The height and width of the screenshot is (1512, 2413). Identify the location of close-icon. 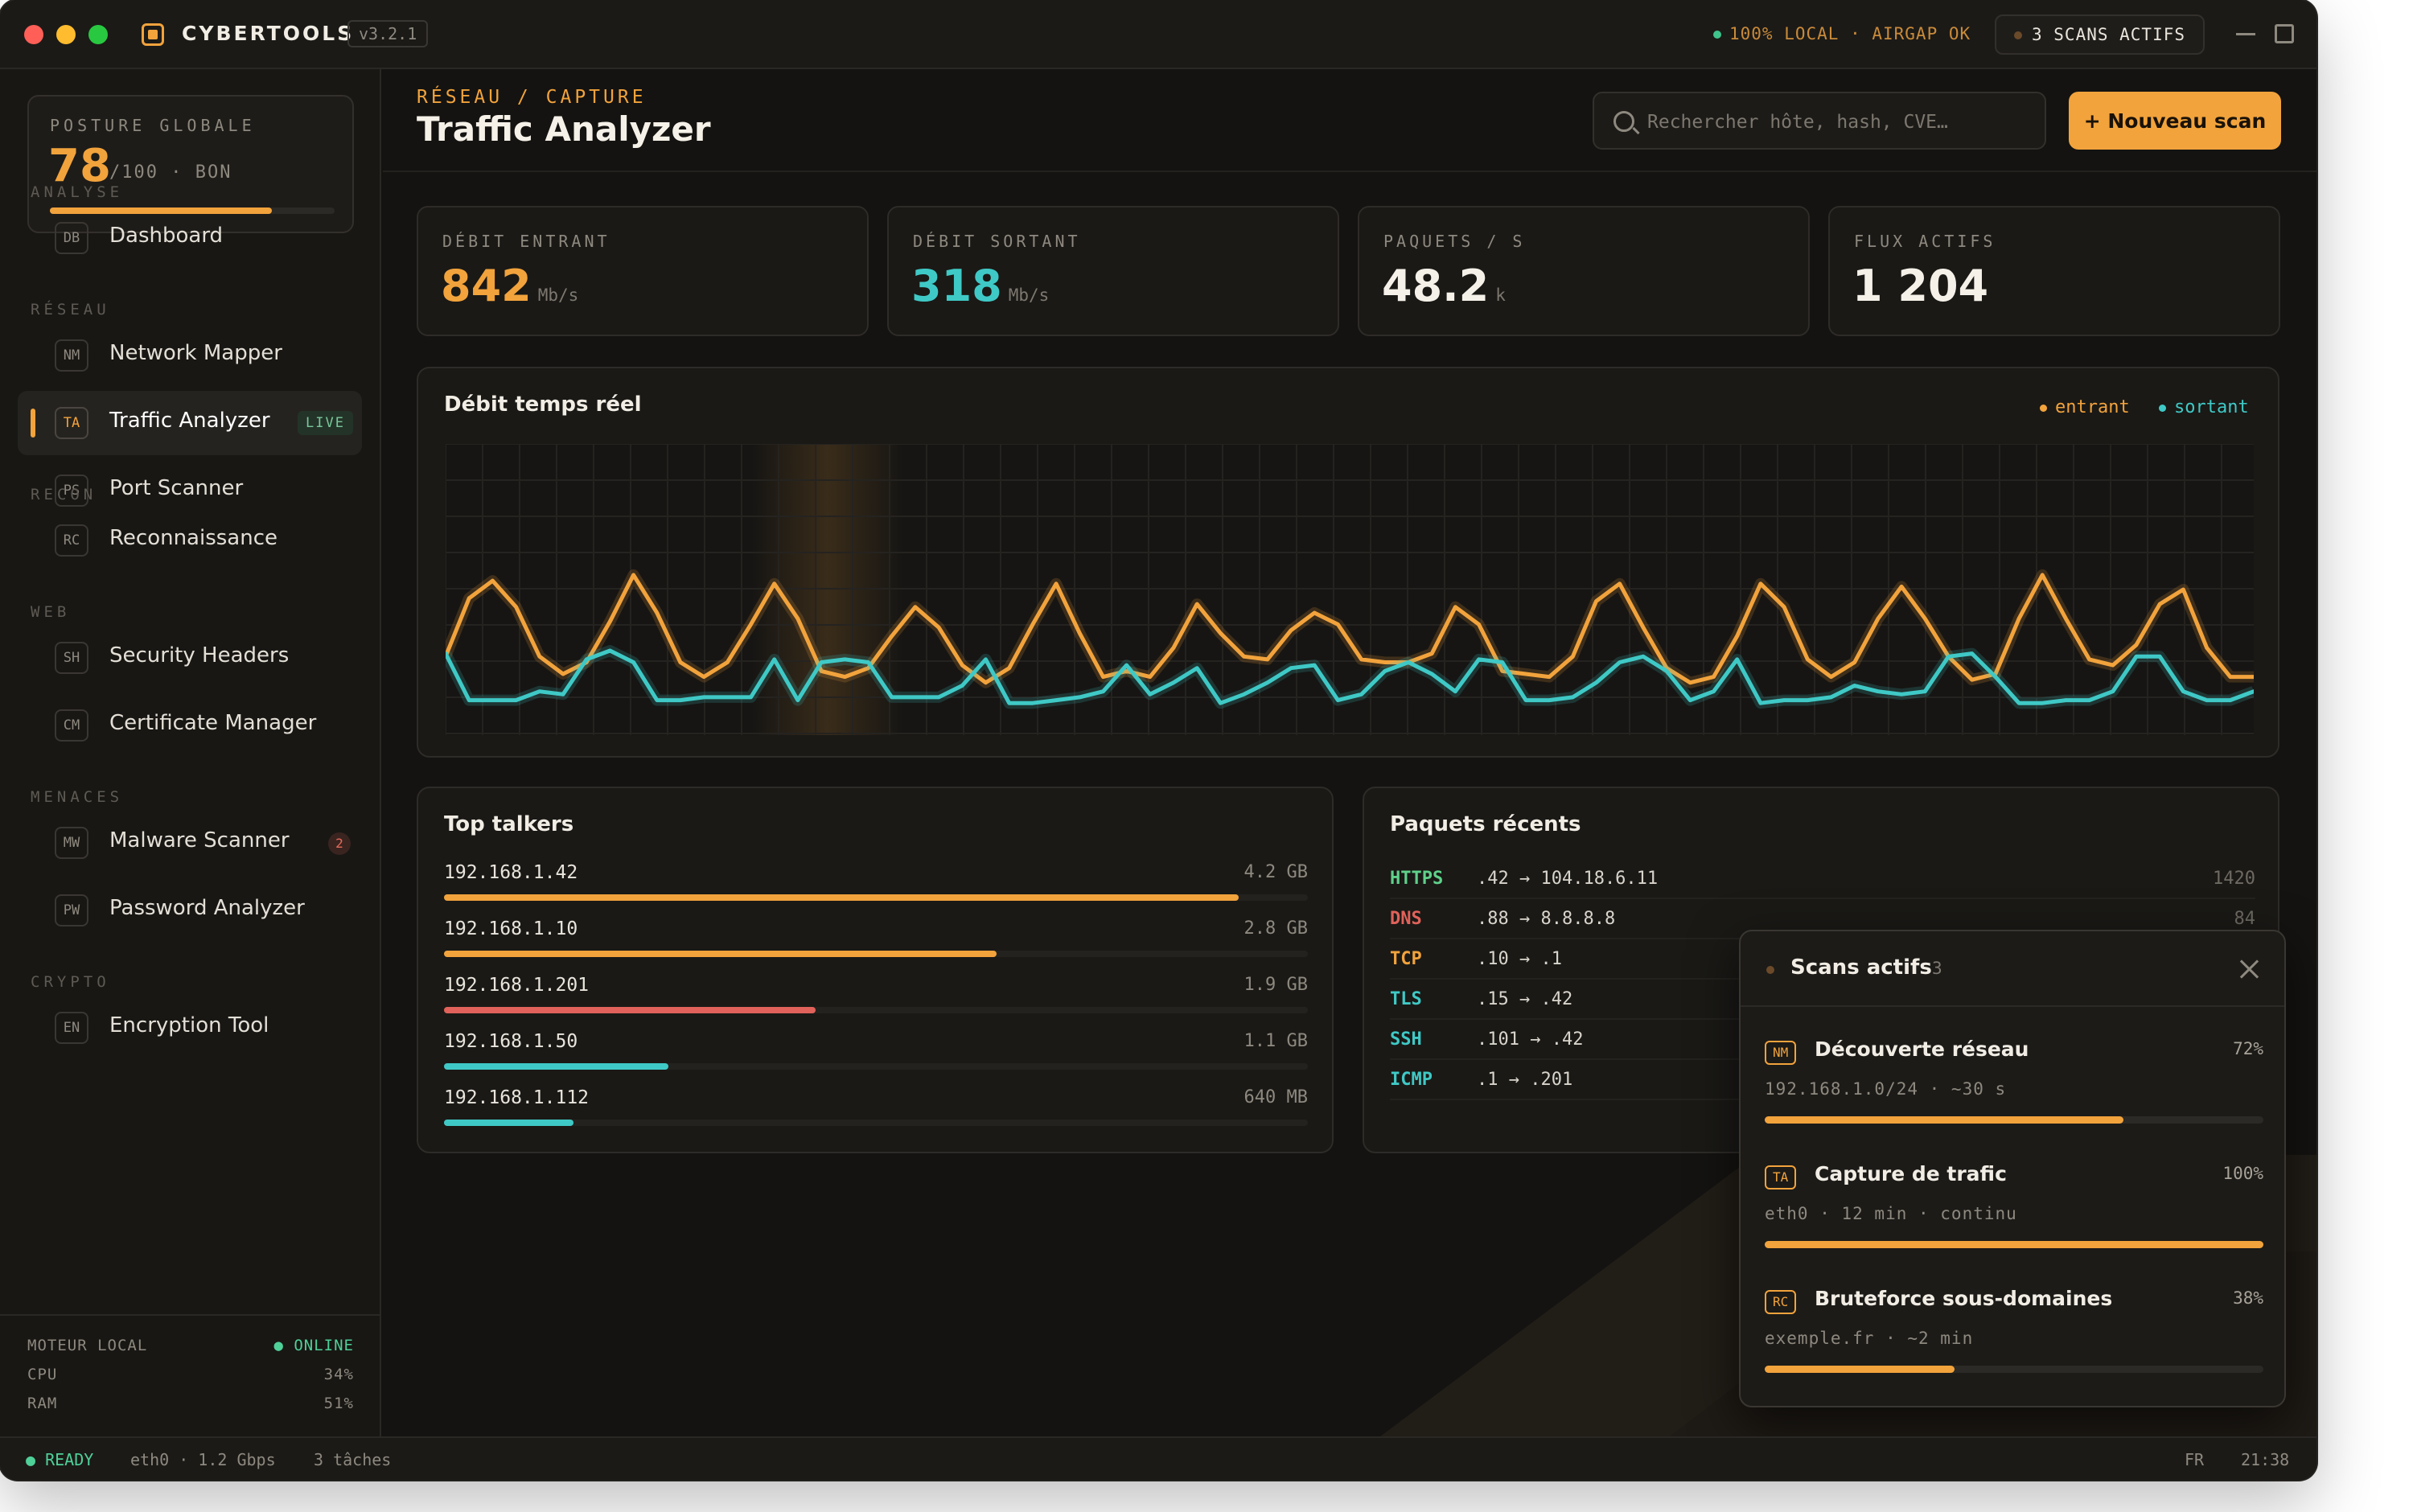
(2250, 969).